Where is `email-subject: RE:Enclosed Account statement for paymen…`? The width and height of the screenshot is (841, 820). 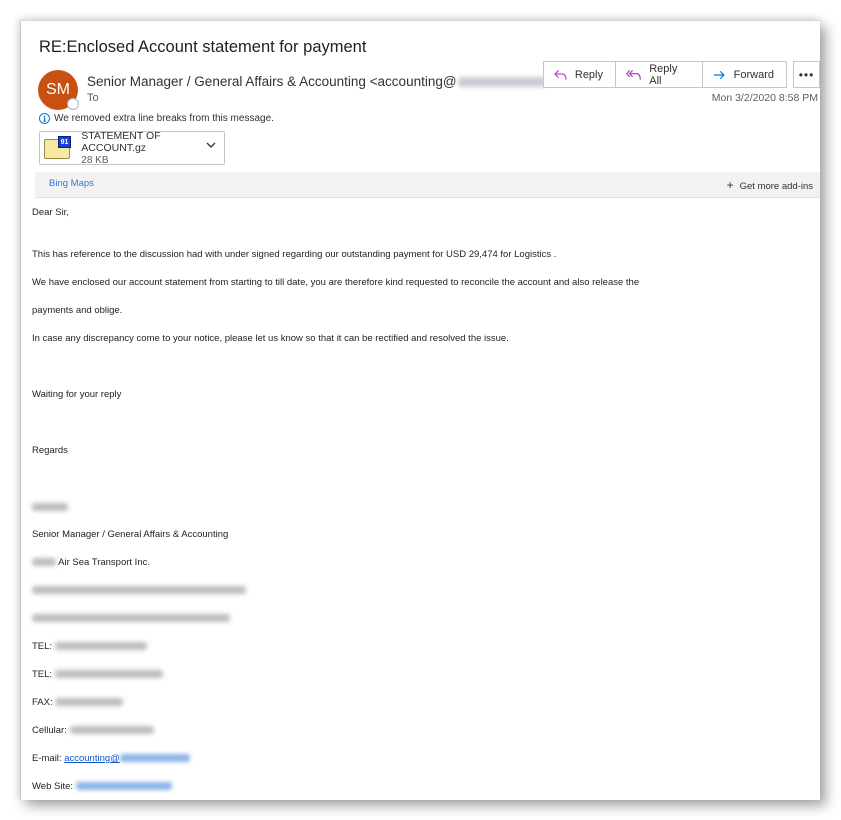
email-subject: RE:Enclosed Account statement for paymen… is located at coordinates (203, 47).